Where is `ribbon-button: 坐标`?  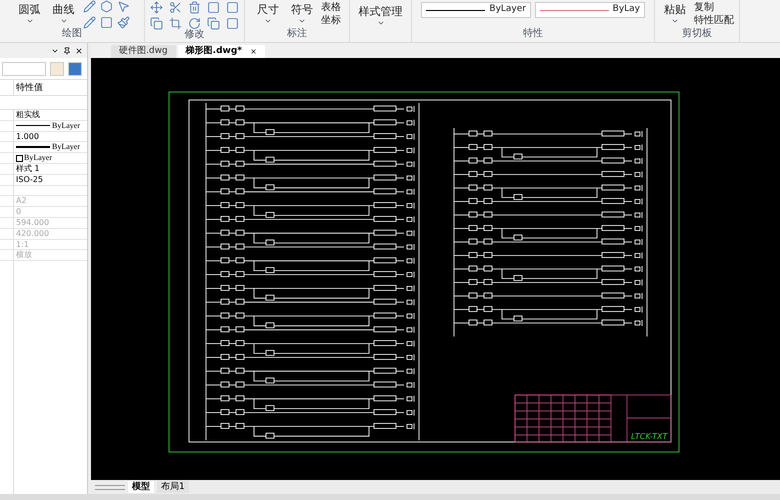 ribbon-button: 坐标 is located at coordinates (331, 20).